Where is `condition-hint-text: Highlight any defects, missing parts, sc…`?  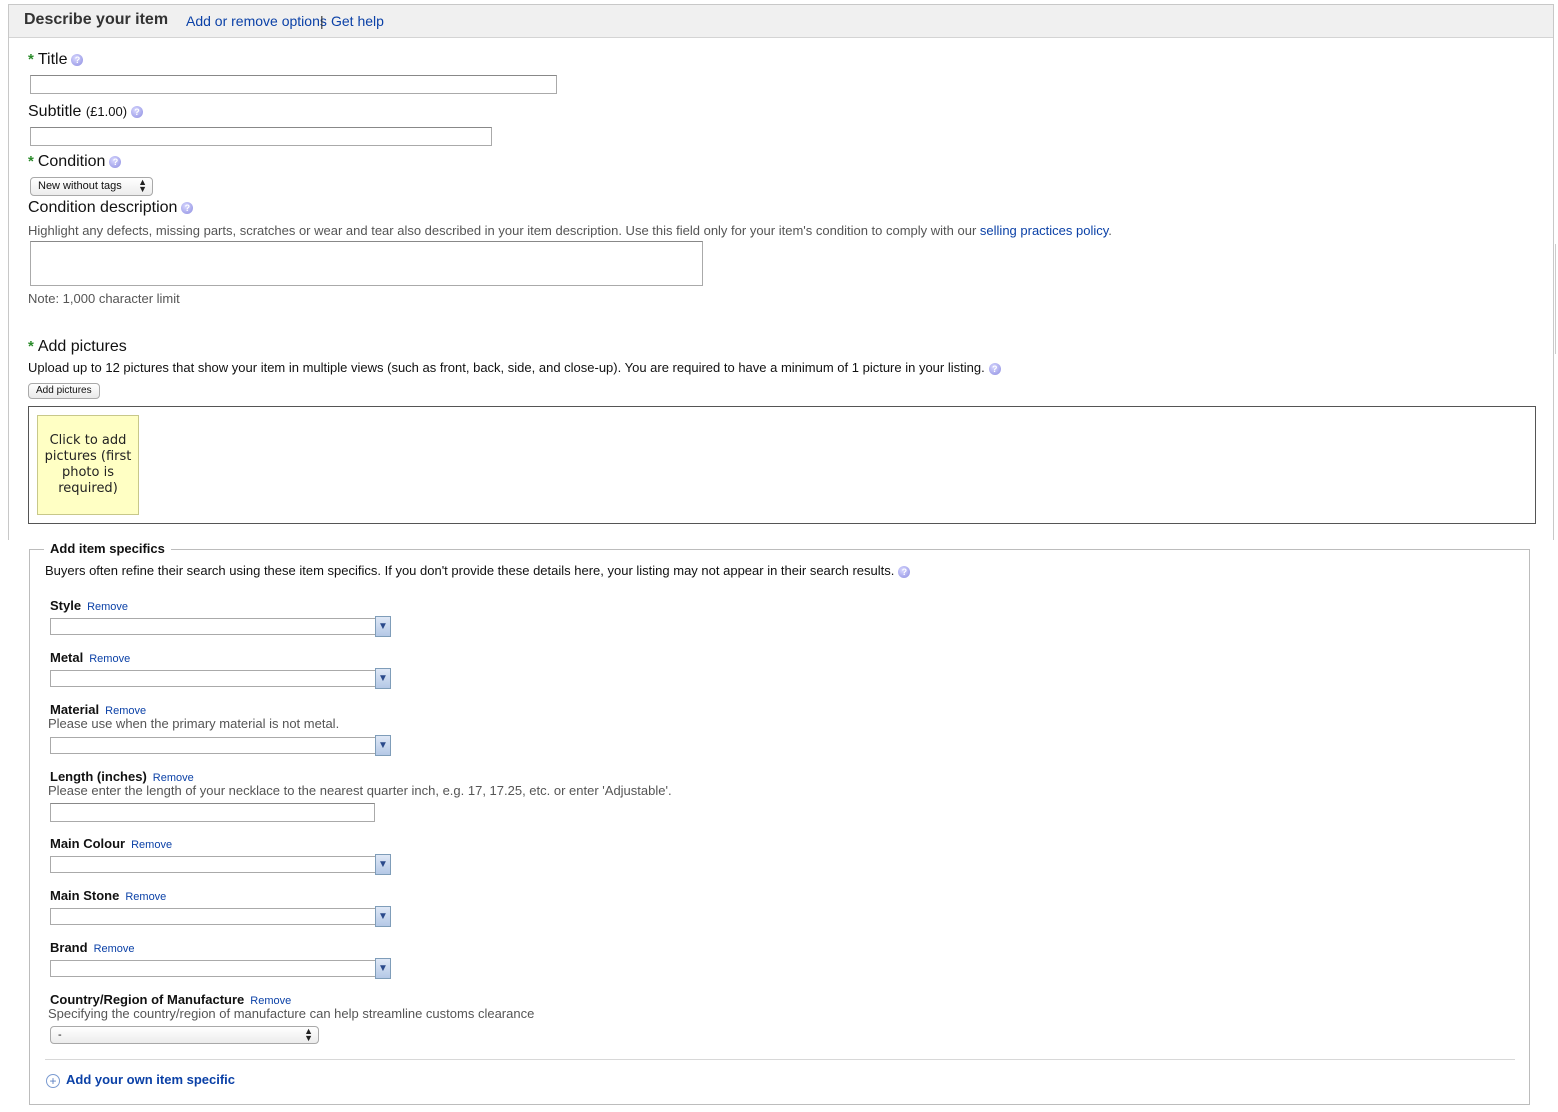
condition-hint-text: Highlight any defects, missing parts, sc… is located at coordinates (502, 230).